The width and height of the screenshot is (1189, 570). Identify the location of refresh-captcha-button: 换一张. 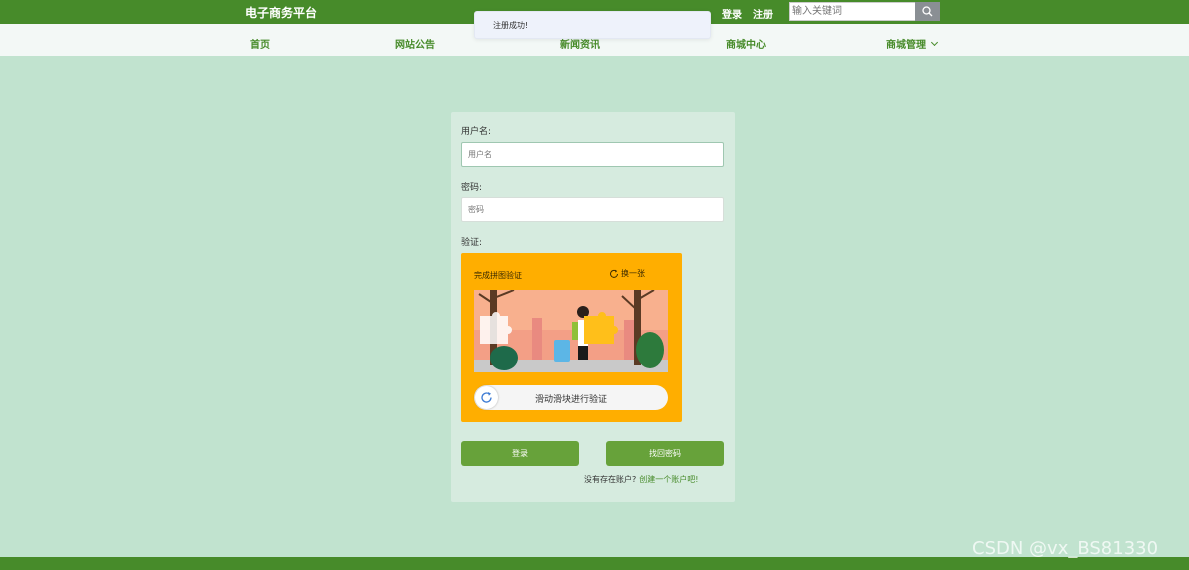
(627, 273).